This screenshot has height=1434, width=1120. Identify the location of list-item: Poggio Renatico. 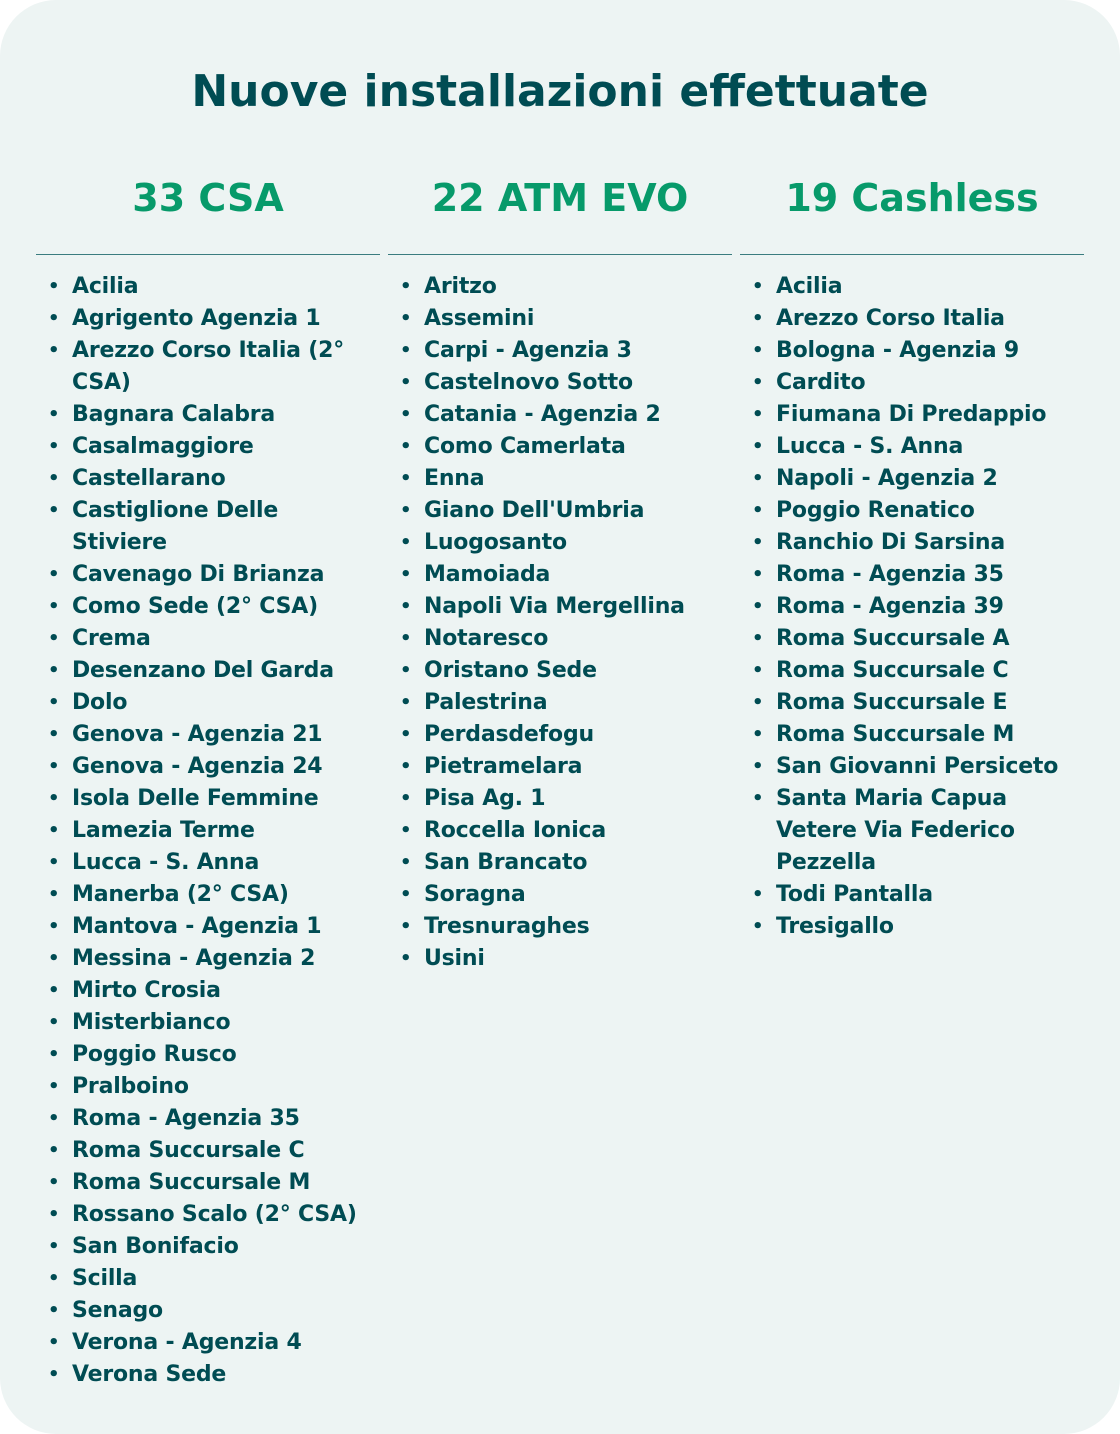
(912, 511).